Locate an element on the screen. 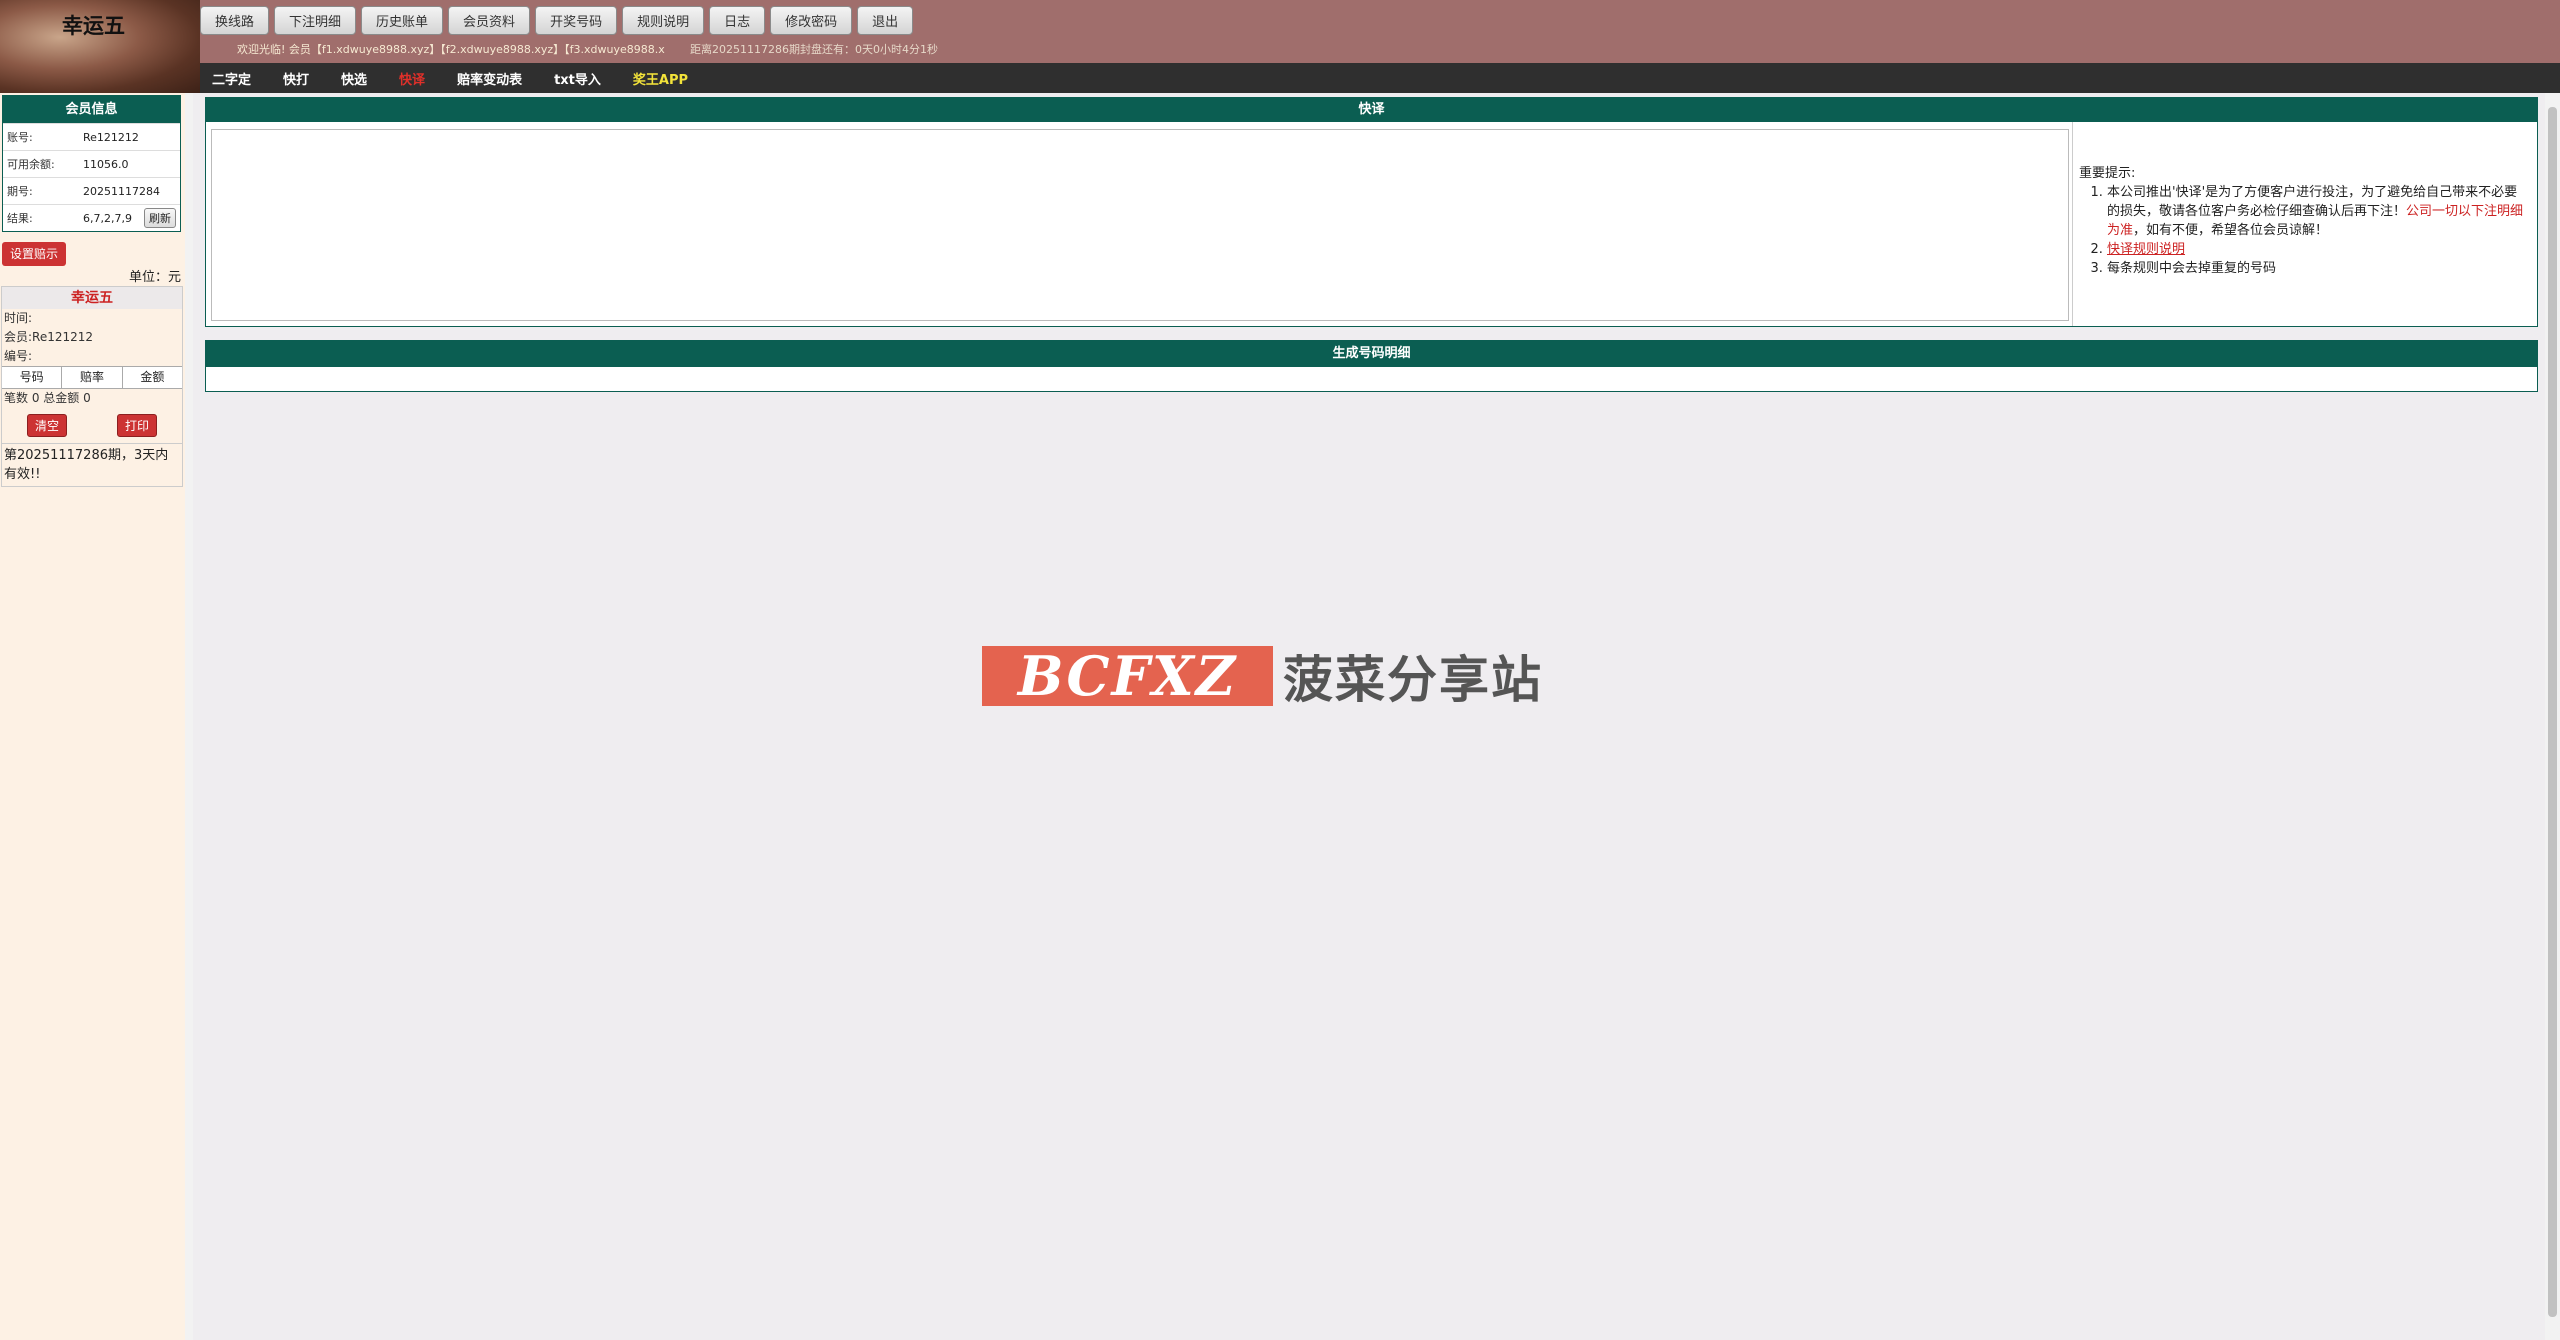  subnav-quick-select: 快选 is located at coordinates (354, 78).